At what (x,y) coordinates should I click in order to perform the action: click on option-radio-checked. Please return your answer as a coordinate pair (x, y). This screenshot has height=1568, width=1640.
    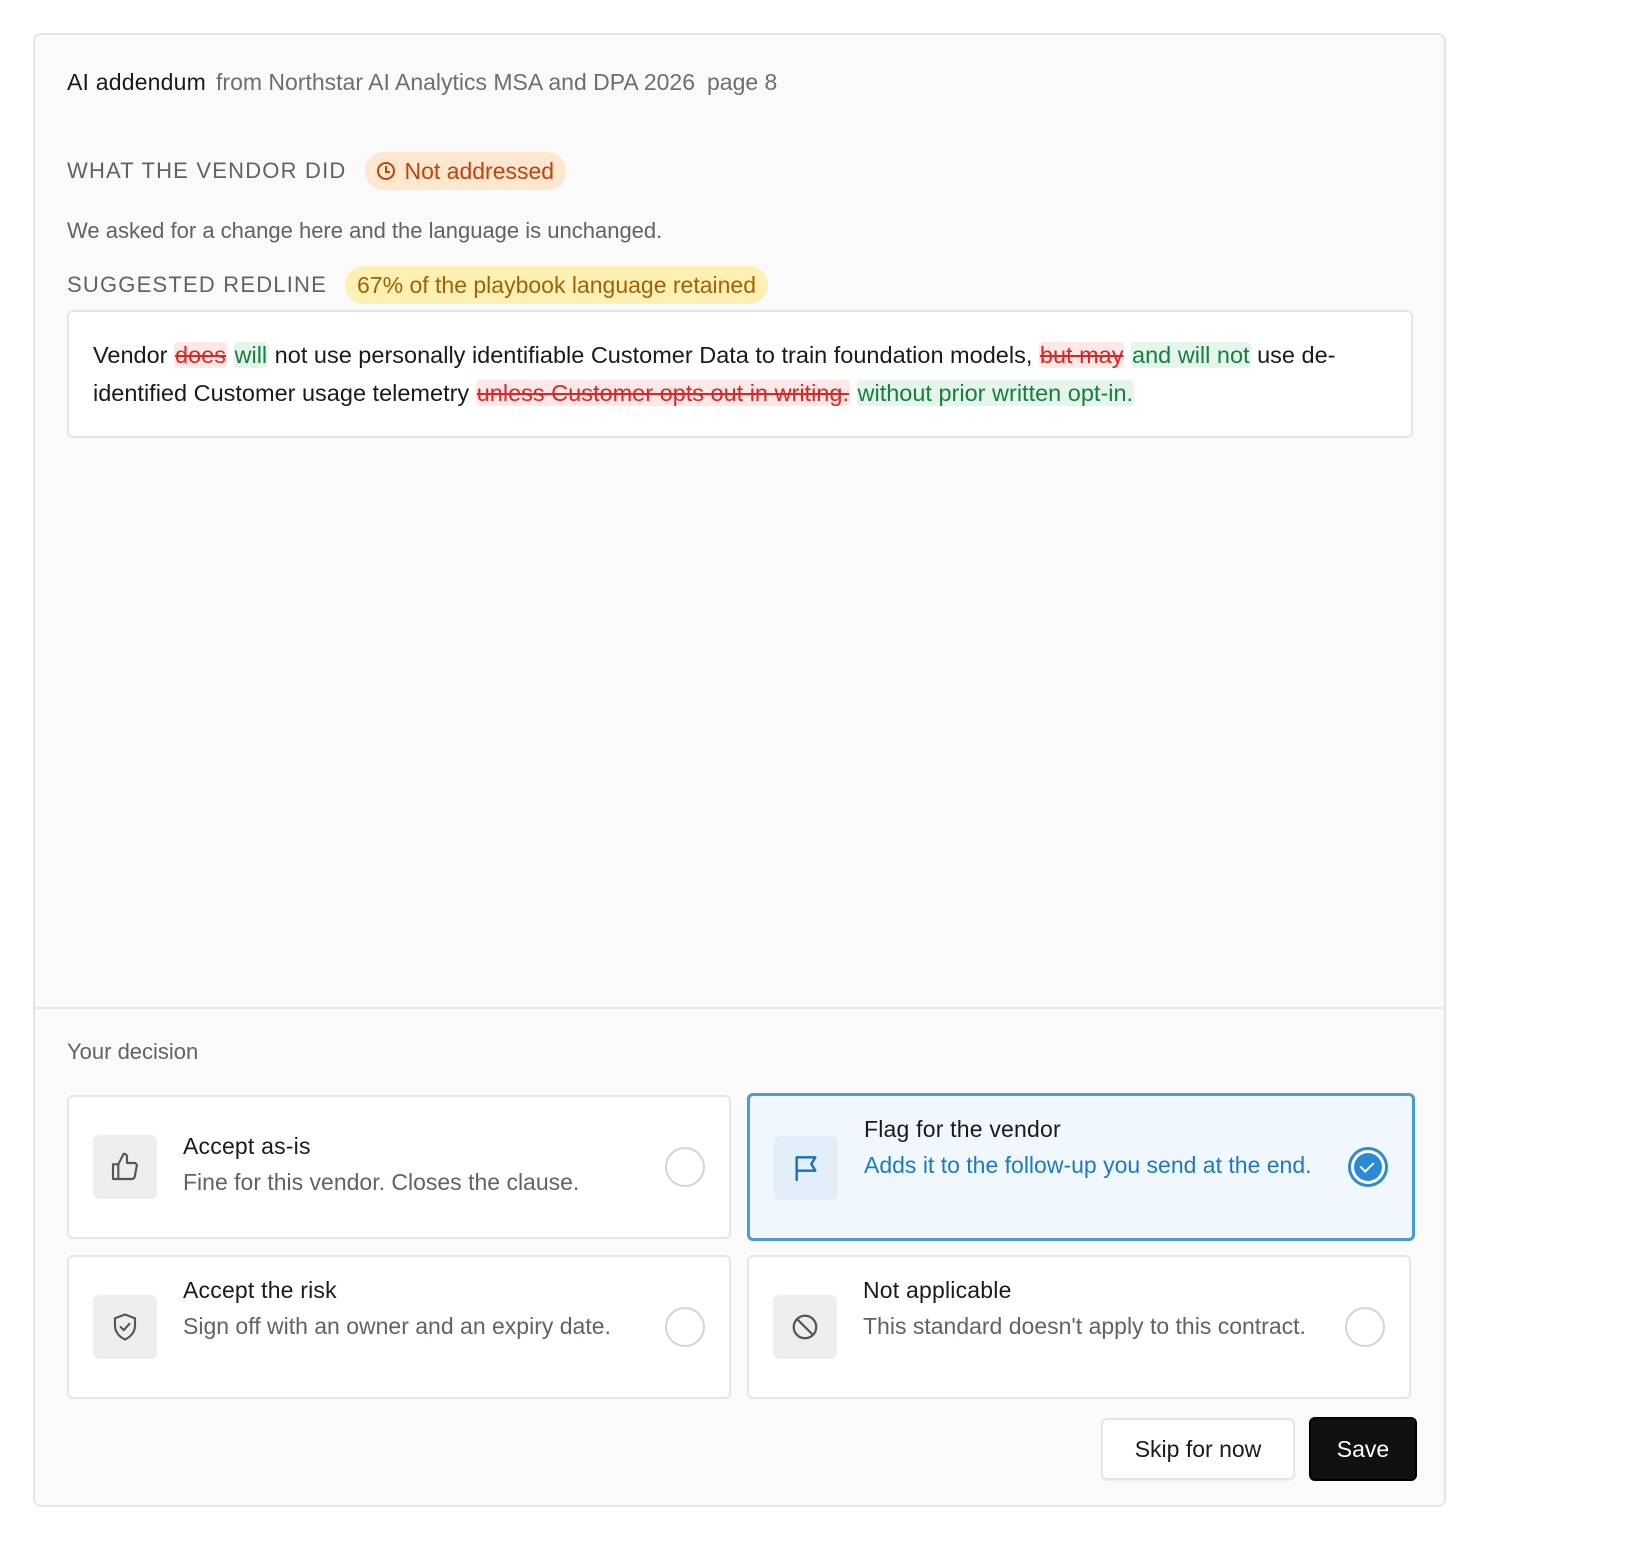
    Looking at the image, I should click on (1368, 1167).